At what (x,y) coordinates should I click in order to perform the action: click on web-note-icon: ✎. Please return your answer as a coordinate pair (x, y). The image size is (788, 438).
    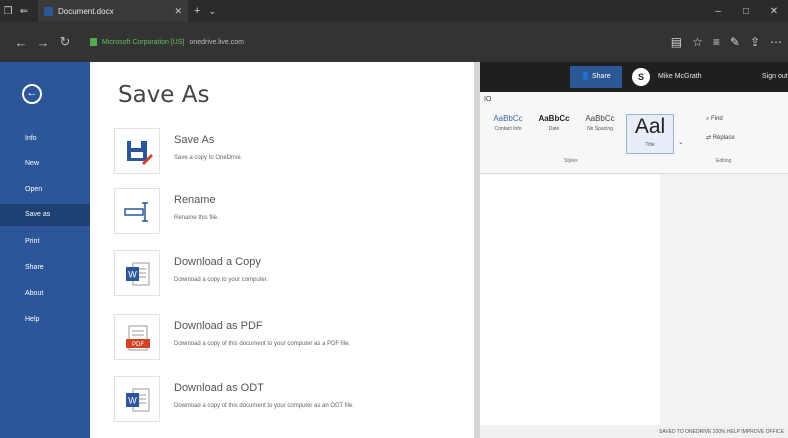
    Looking at the image, I should click on (735, 42).